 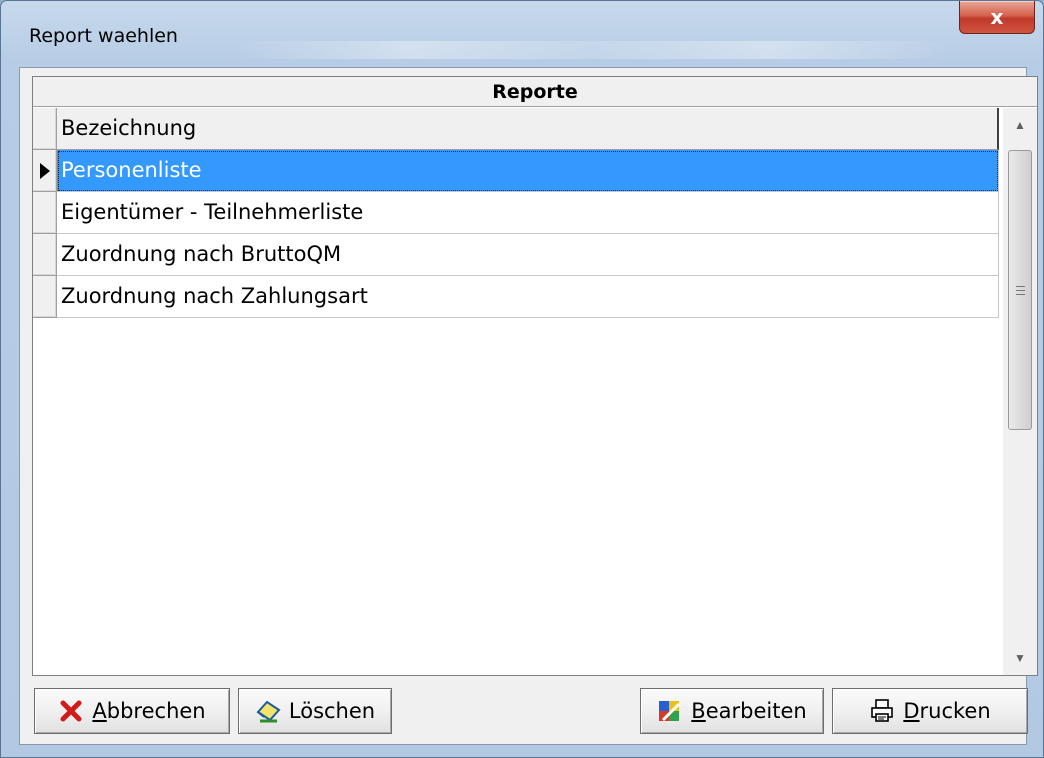 I want to click on drucken-label: Drucken, so click(x=947, y=711).